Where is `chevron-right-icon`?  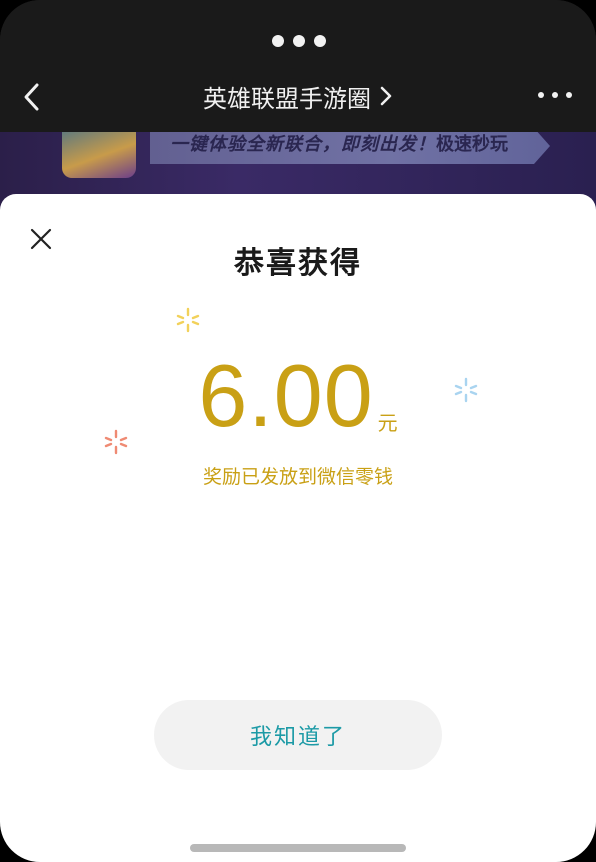 chevron-right-icon is located at coordinates (386, 96).